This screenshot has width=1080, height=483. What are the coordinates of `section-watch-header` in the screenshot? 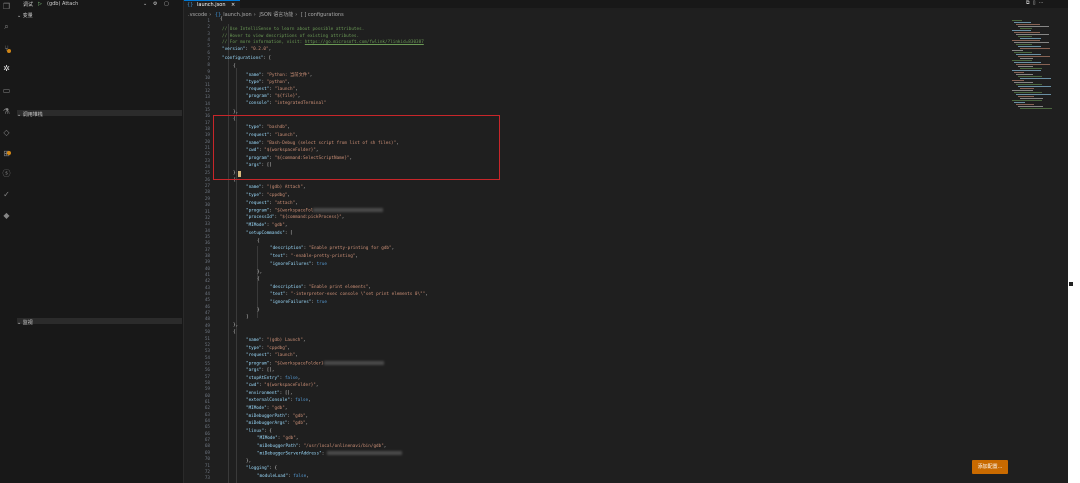 It's located at (99, 321).